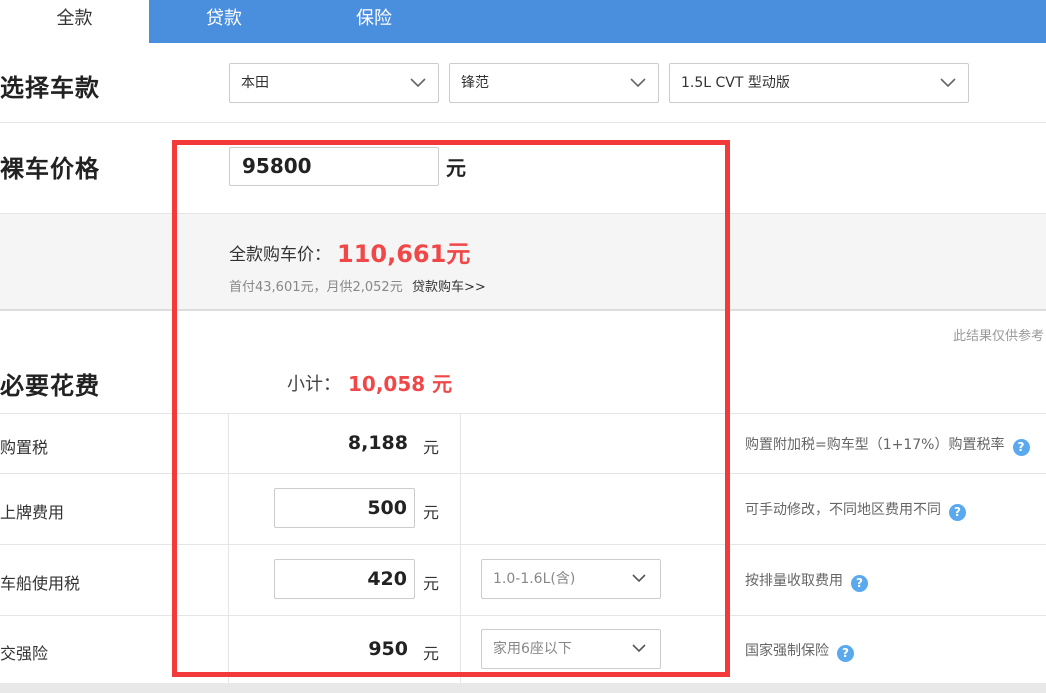 The image size is (1046, 693). I want to click on series-select: 锋范, so click(554, 83).